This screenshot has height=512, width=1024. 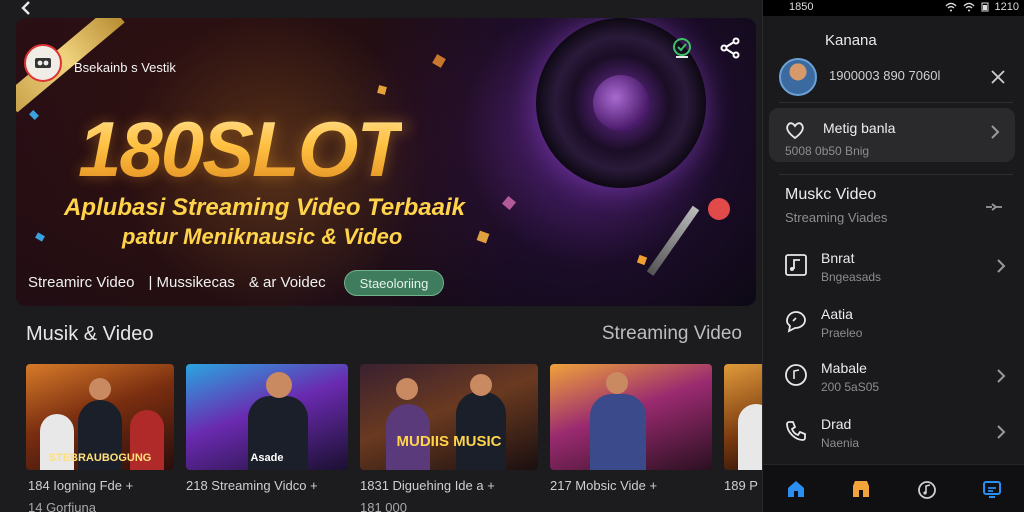 I want to click on thumbnail-caption: Asade, so click(x=267, y=458).